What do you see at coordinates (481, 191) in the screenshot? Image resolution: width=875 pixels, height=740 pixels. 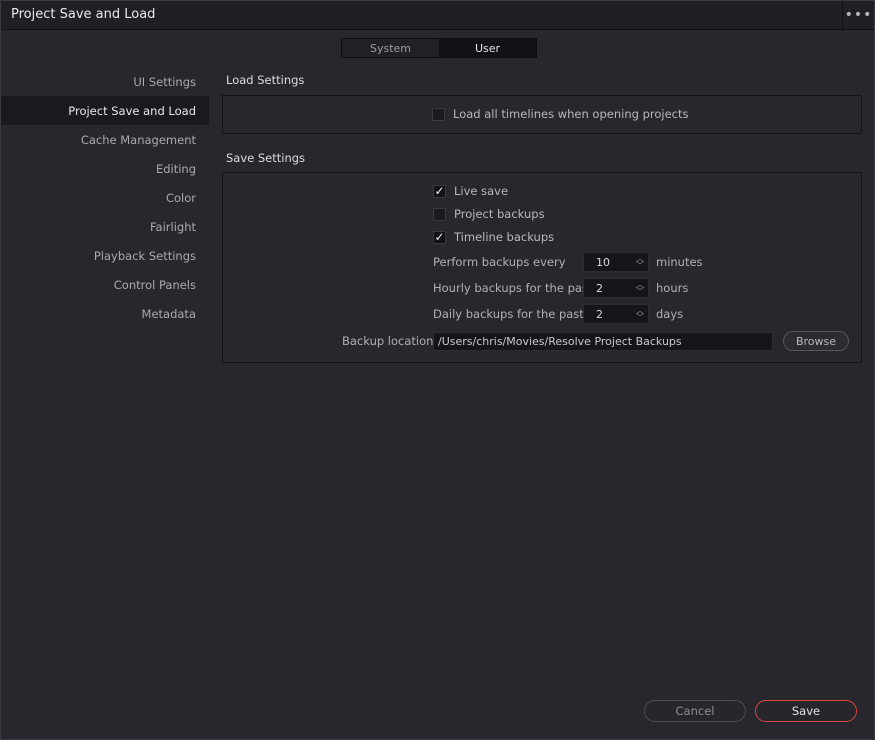 I see `live-save-label: Live save` at bounding box center [481, 191].